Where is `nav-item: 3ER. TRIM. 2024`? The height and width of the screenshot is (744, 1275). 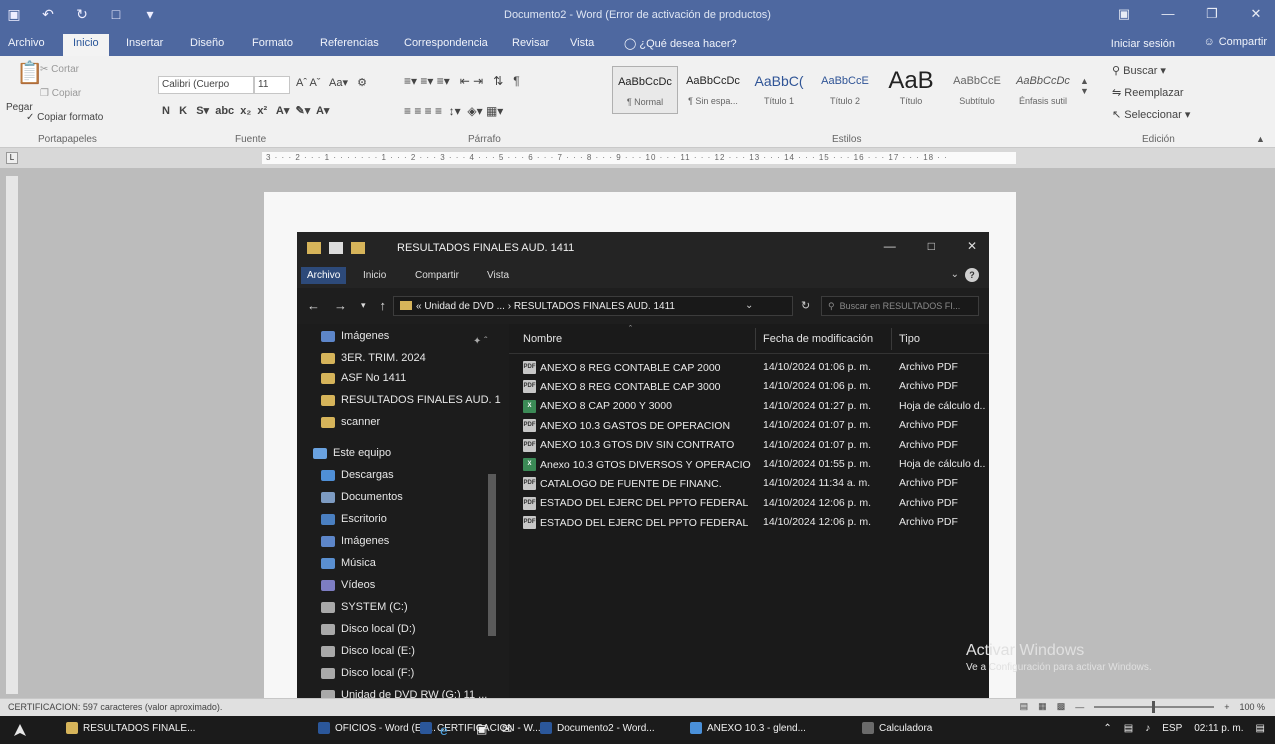 nav-item: 3ER. TRIM. 2024 is located at coordinates (411, 358).